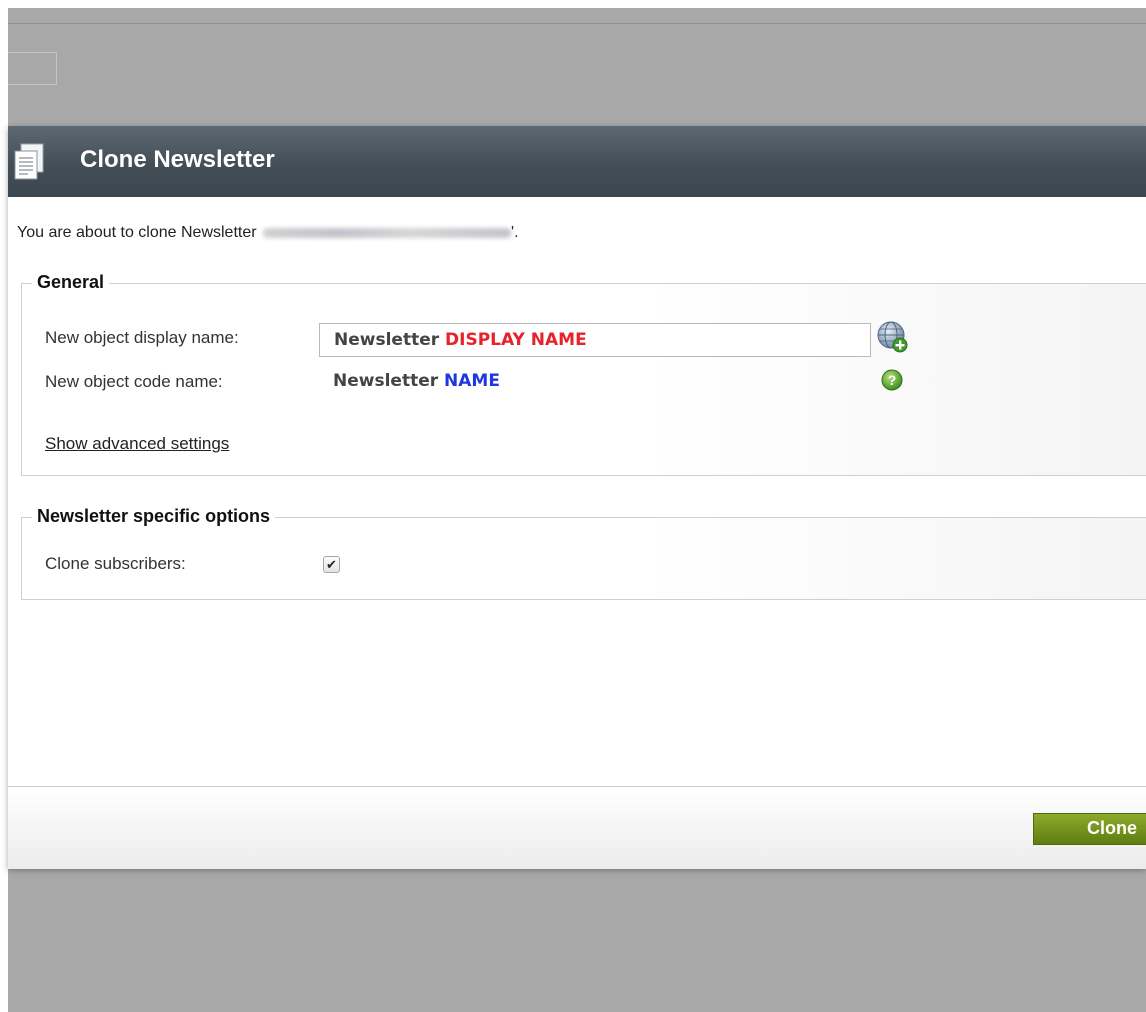 The width and height of the screenshot is (1146, 1012). What do you see at coordinates (389, 381) in the screenshot?
I see `code-name-value-plain: Newsletter` at bounding box center [389, 381].